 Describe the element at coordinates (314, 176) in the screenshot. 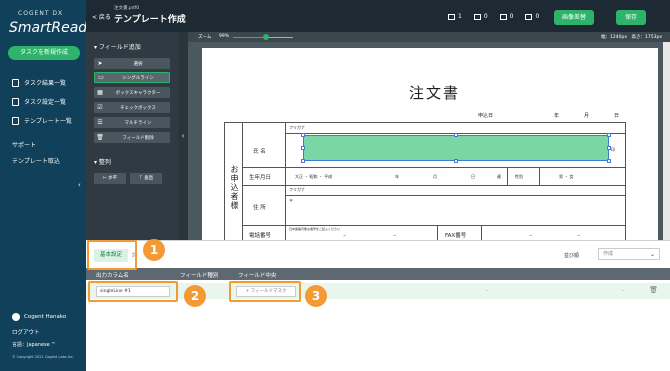

I see `era-options: 大正 ・ 昭和 ・ 平成` at that location.